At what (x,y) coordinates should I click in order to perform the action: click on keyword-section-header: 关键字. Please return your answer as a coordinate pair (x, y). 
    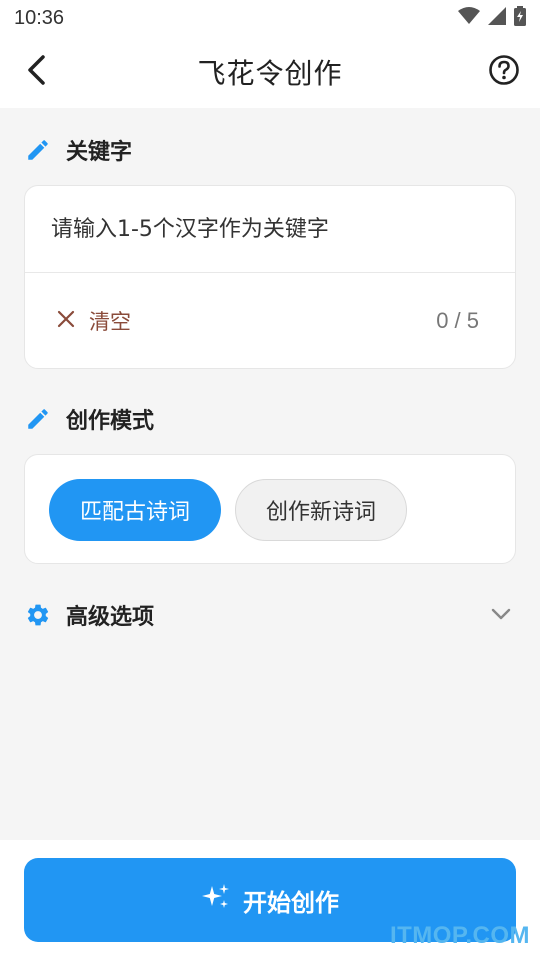
    Looking at the image, I should click on (78, 150).